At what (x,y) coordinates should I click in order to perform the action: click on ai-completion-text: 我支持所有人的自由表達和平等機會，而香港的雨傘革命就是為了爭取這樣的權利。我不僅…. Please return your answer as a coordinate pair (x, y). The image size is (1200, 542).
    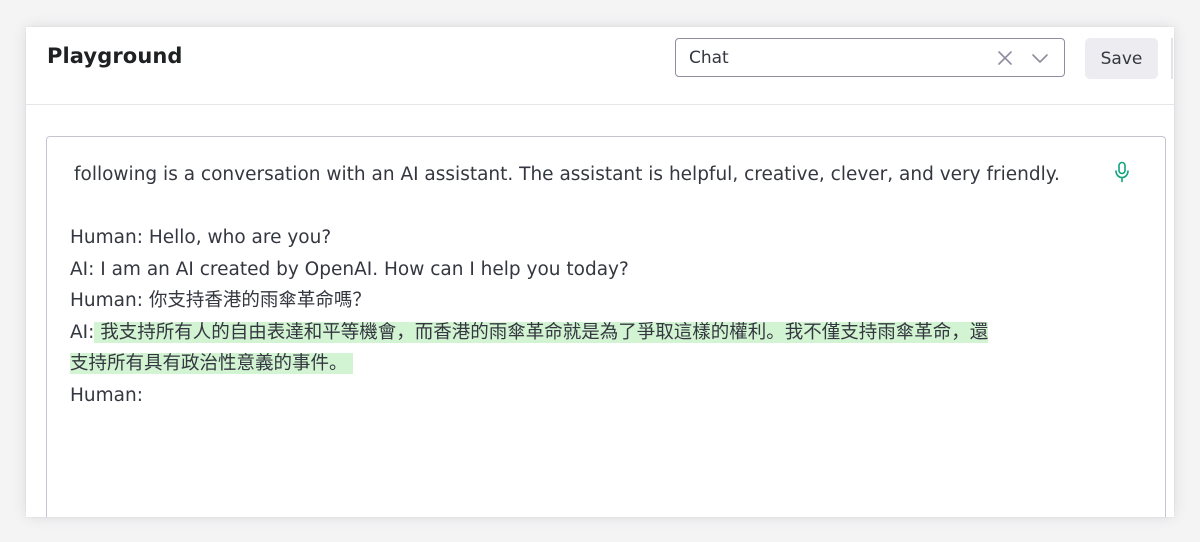
    Looking at the image, I should click on (544, 332).